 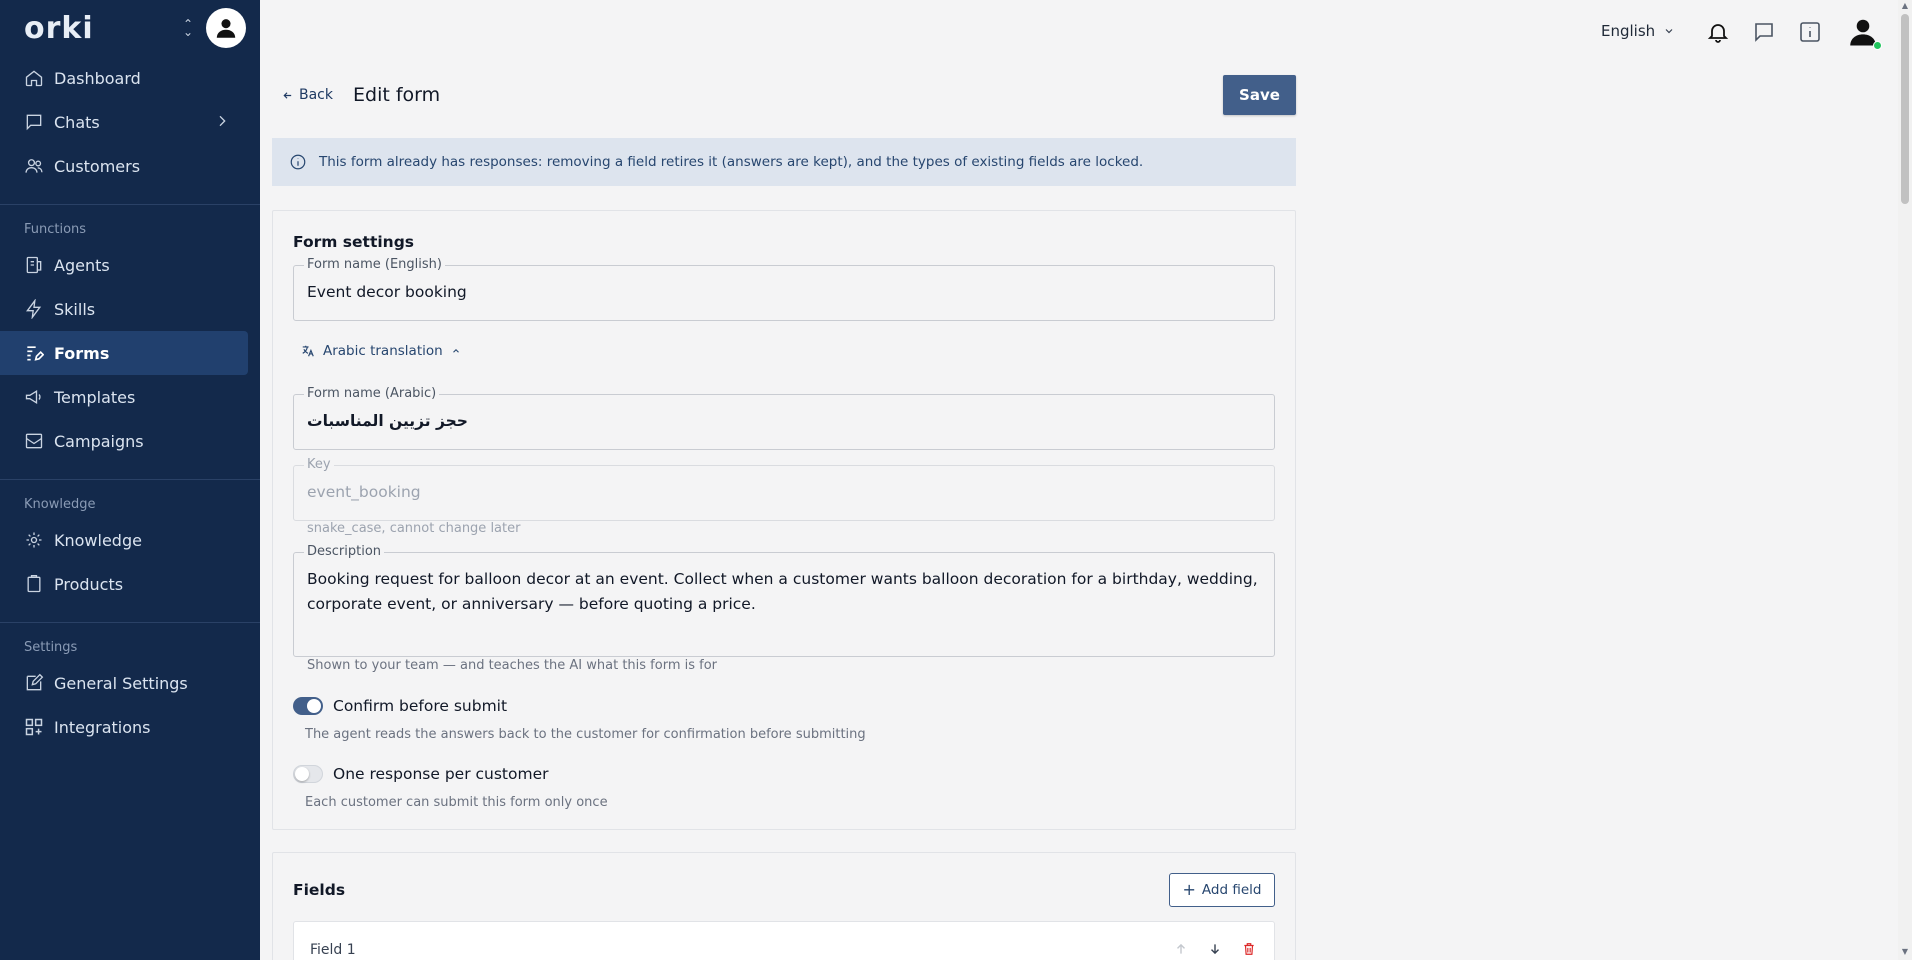 I want to click on sidebar-item-campaigns: Campaigns, so click(x=130, y=441).